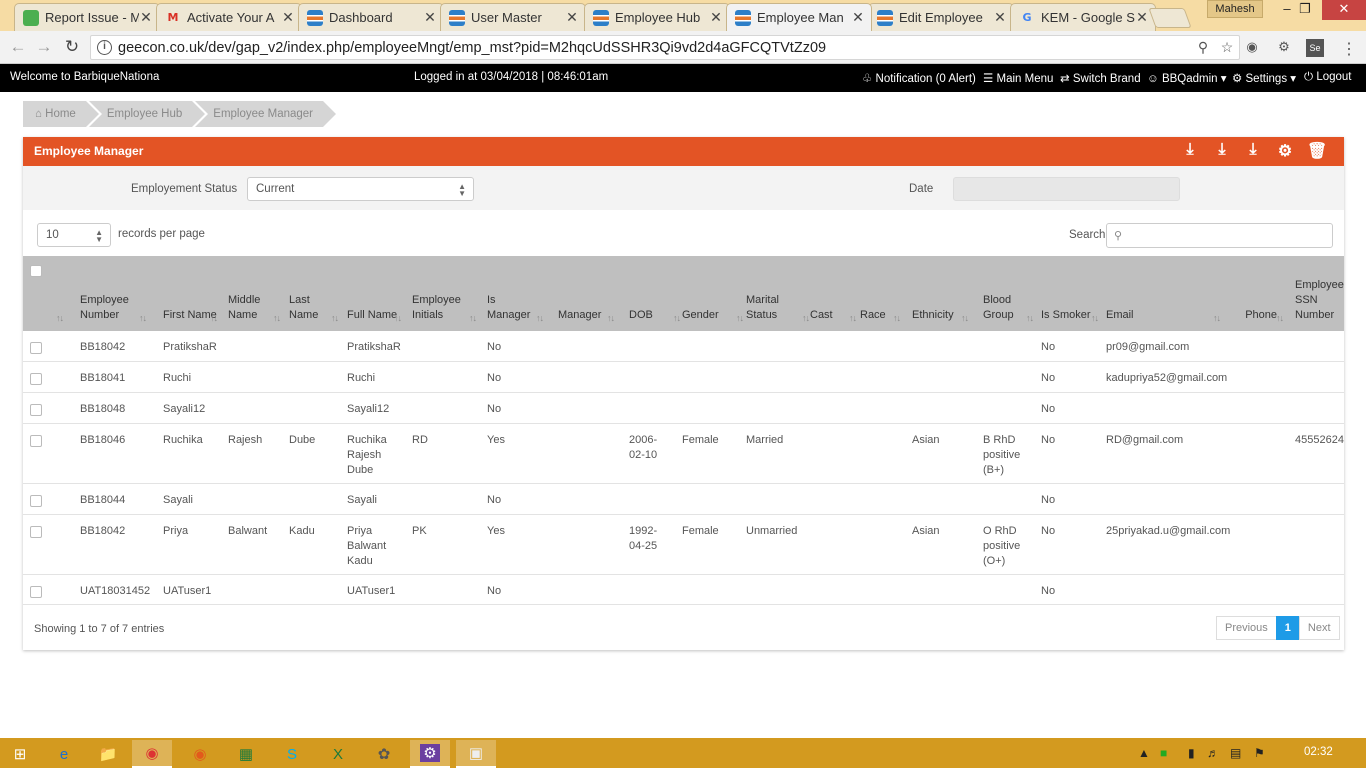 This screenshot has height=768, width=1366. I want to click on browser-tab: Edit Employee ✕, so click(941, 17).